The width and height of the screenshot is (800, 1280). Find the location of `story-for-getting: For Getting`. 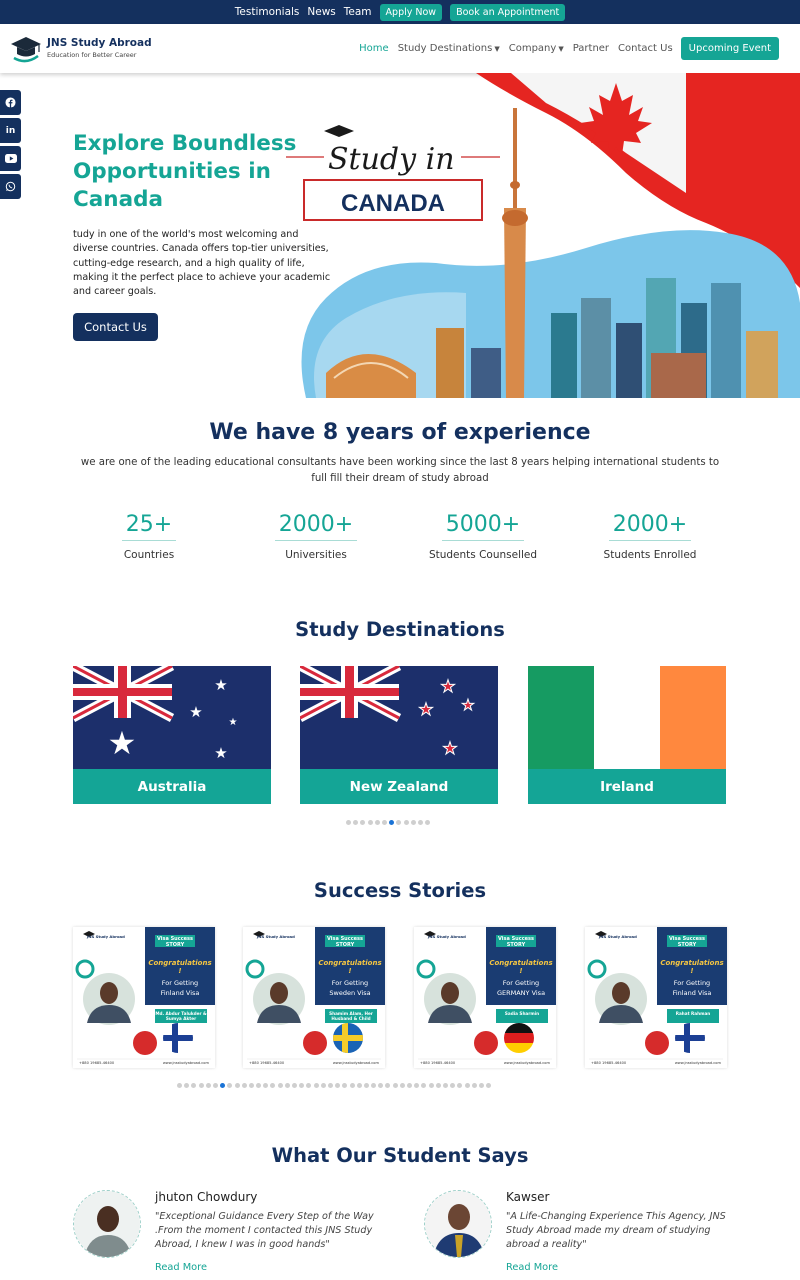

story-for-getting: For Getting is located at coordinates (180, 983).